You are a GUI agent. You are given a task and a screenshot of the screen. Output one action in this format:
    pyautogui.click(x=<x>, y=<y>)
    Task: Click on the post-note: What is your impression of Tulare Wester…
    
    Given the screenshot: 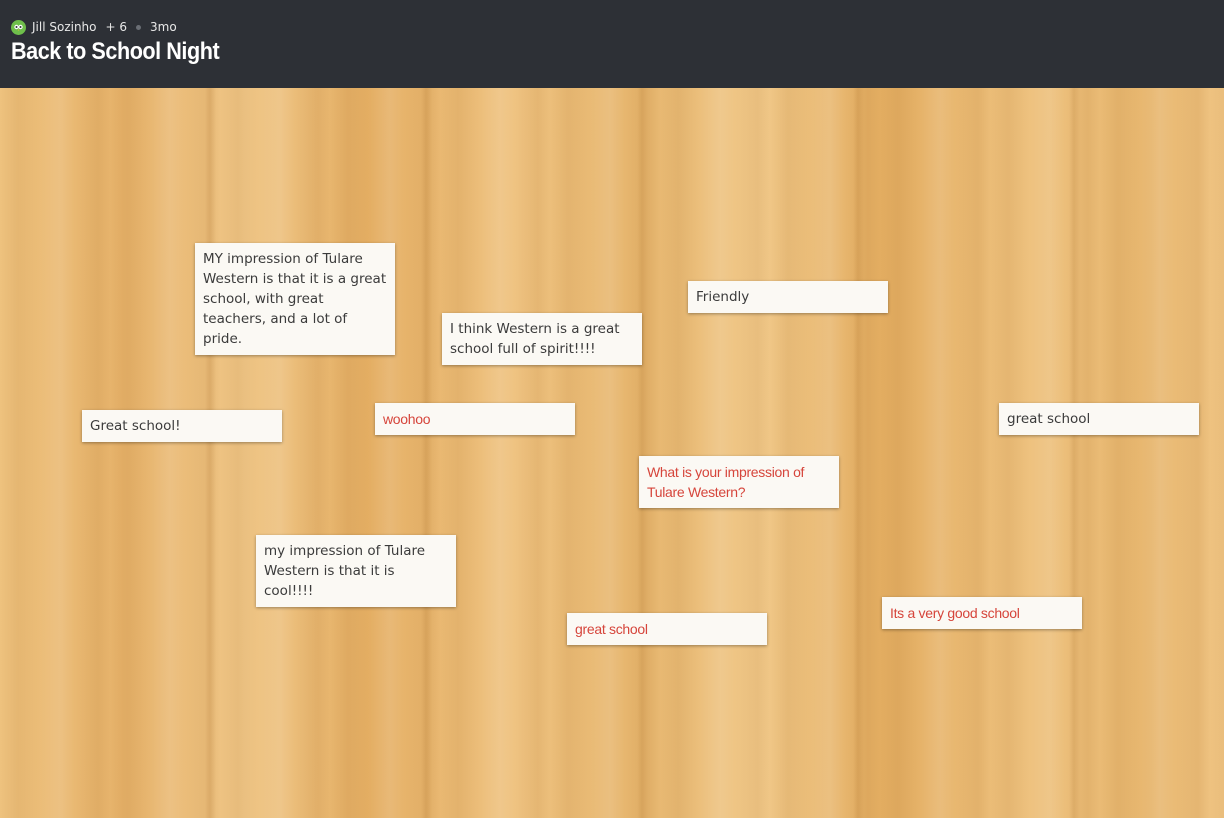 What is the action you would take?
    pyautogui.click(x=739, y=482)
    